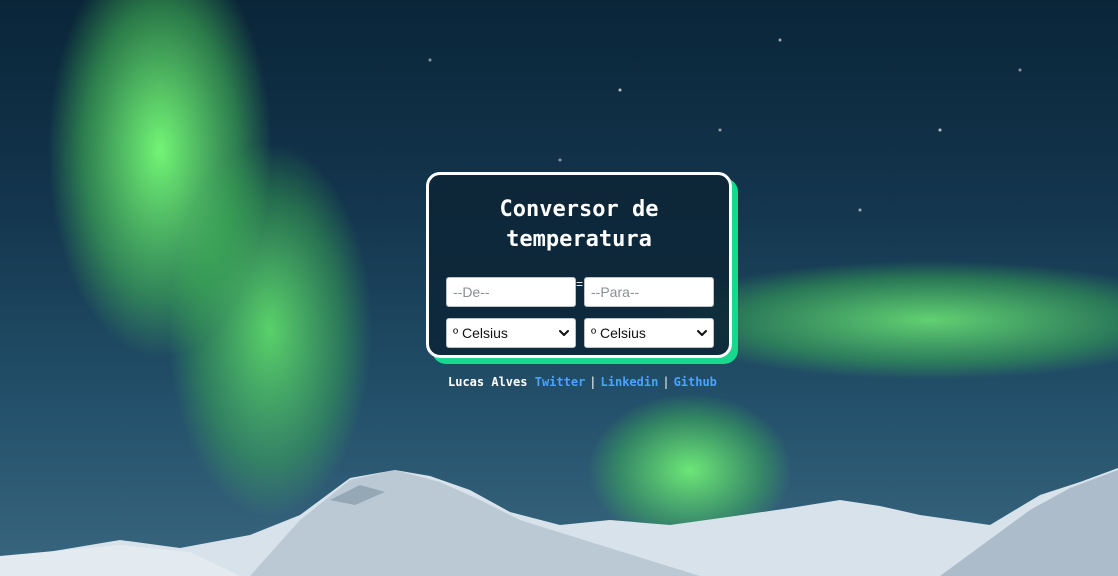  Describe the element at coordinates (579, 209) in the screenshot. I see `title-line-1: Conversor de` at that location.